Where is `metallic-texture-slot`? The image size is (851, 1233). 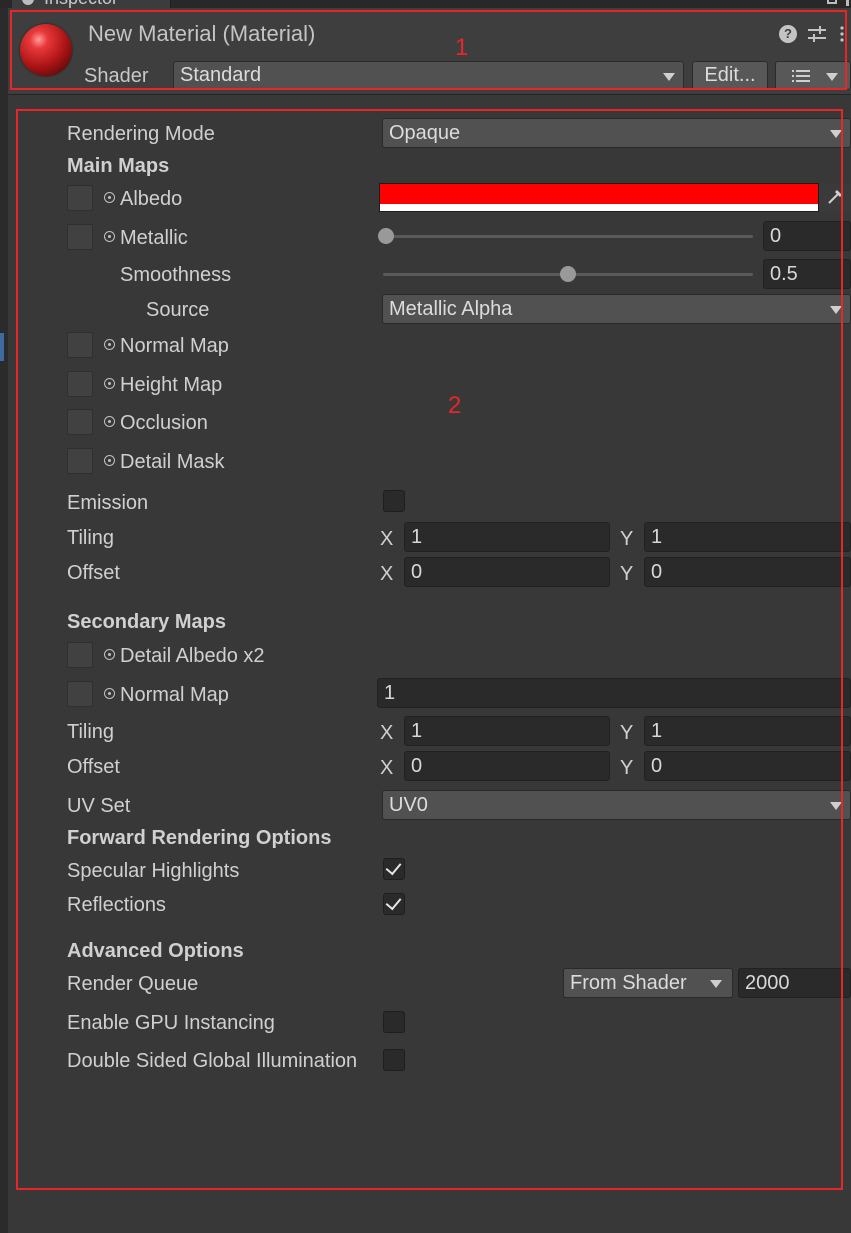
metallic-texture-slot is located at coordinates (80, 237).